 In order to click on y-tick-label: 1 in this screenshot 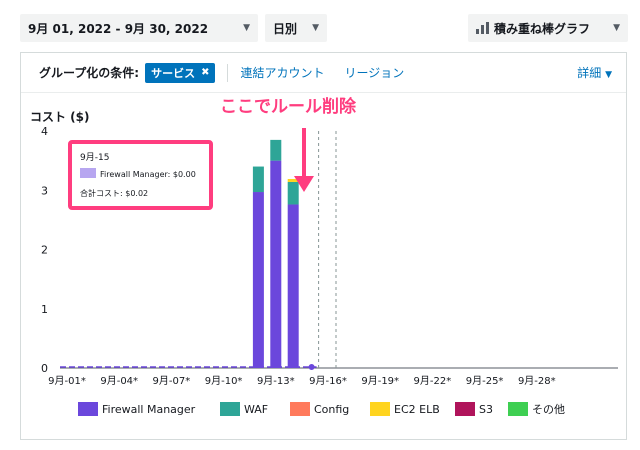, I will do `click(44, 309)`.